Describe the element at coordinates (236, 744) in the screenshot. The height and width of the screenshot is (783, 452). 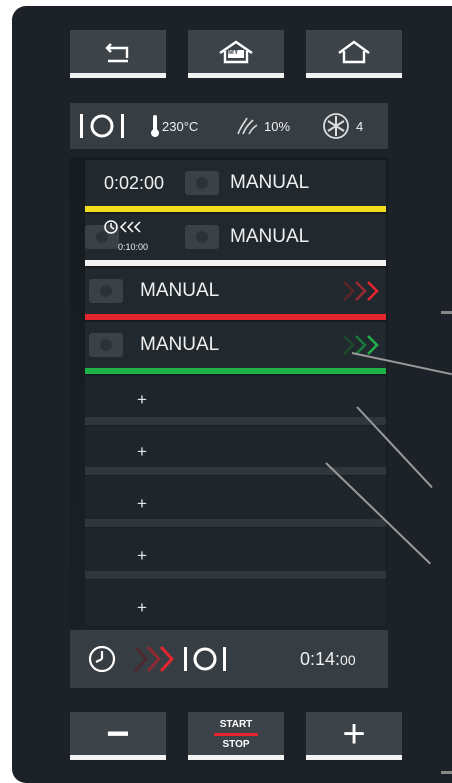
I see `stop-label: STOP` at that location.